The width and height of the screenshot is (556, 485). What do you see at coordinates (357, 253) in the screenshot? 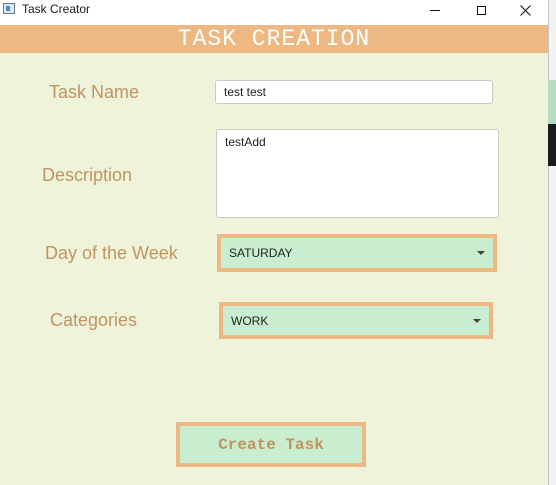
I see `day-of-week-select: SATURDAY` at bounding box center [357, 253].